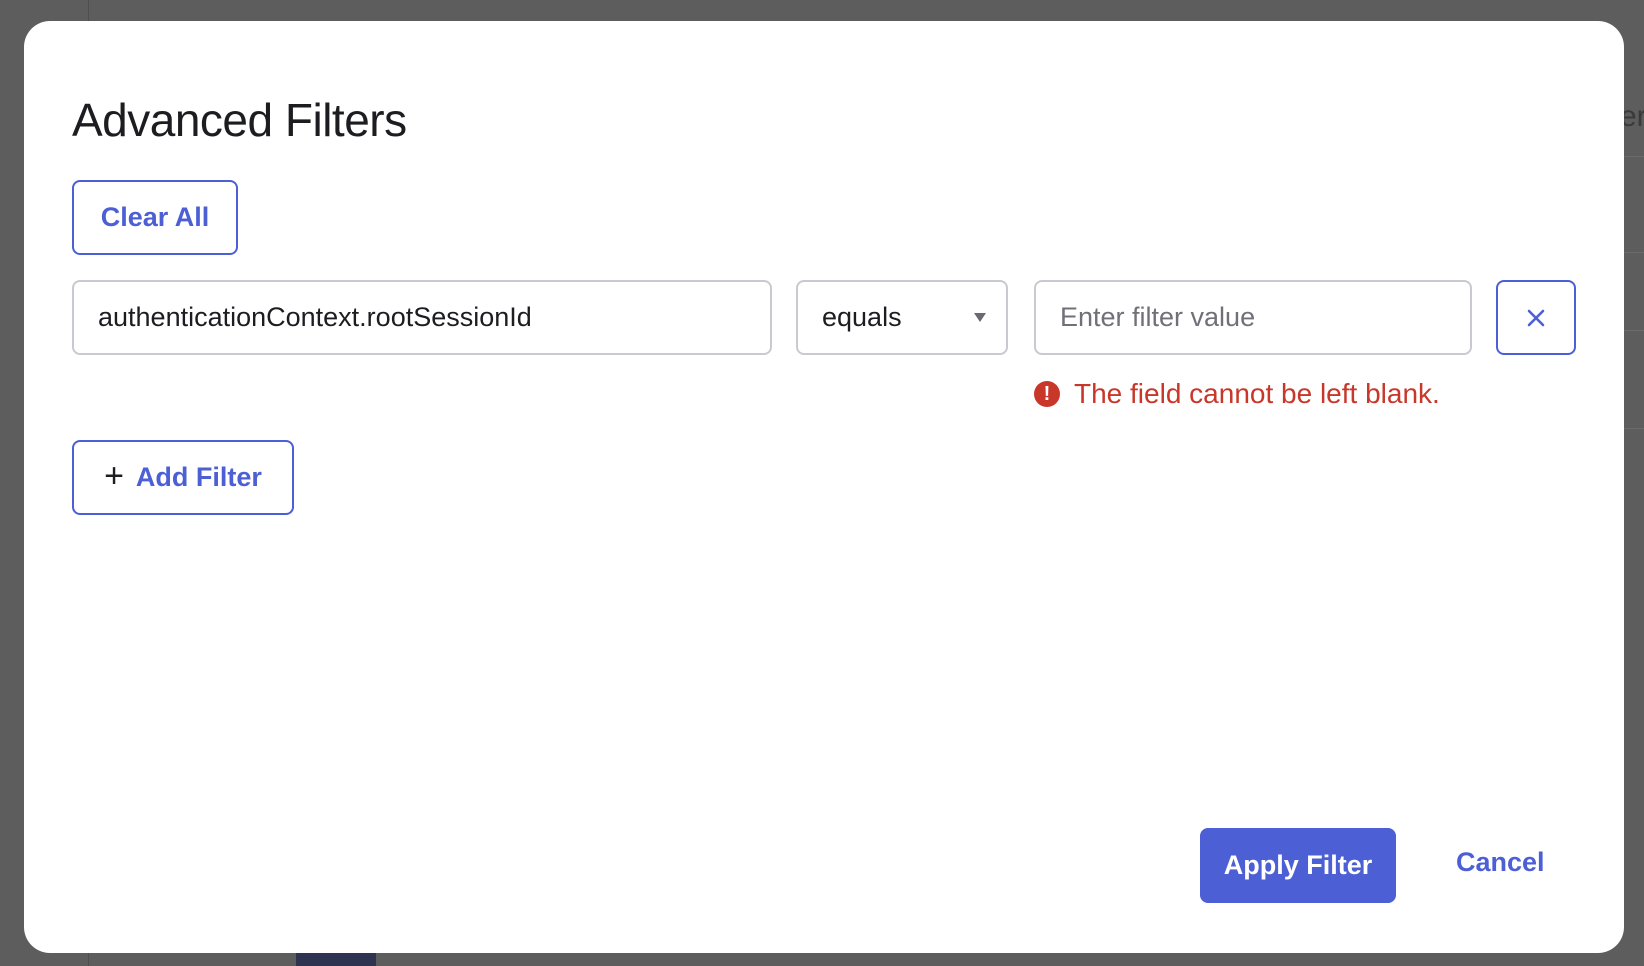 The width and height of the screenshot is (1644, 966). I want to click on clear-all-button: Clear All, so click(155, 217).